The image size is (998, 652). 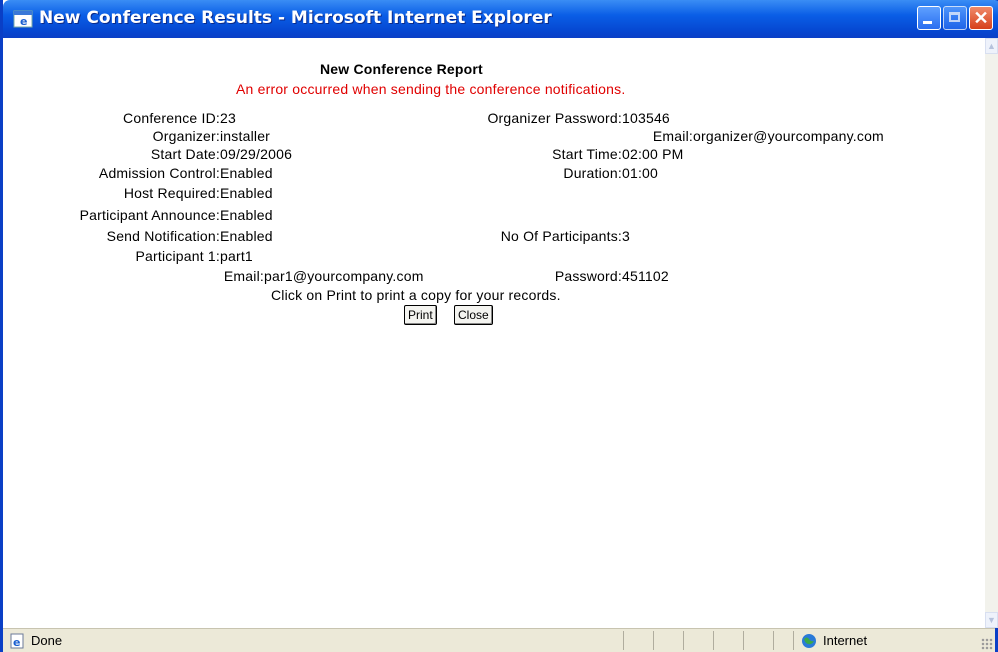 I want to click on globe-icon, so click(x=809, y=641).